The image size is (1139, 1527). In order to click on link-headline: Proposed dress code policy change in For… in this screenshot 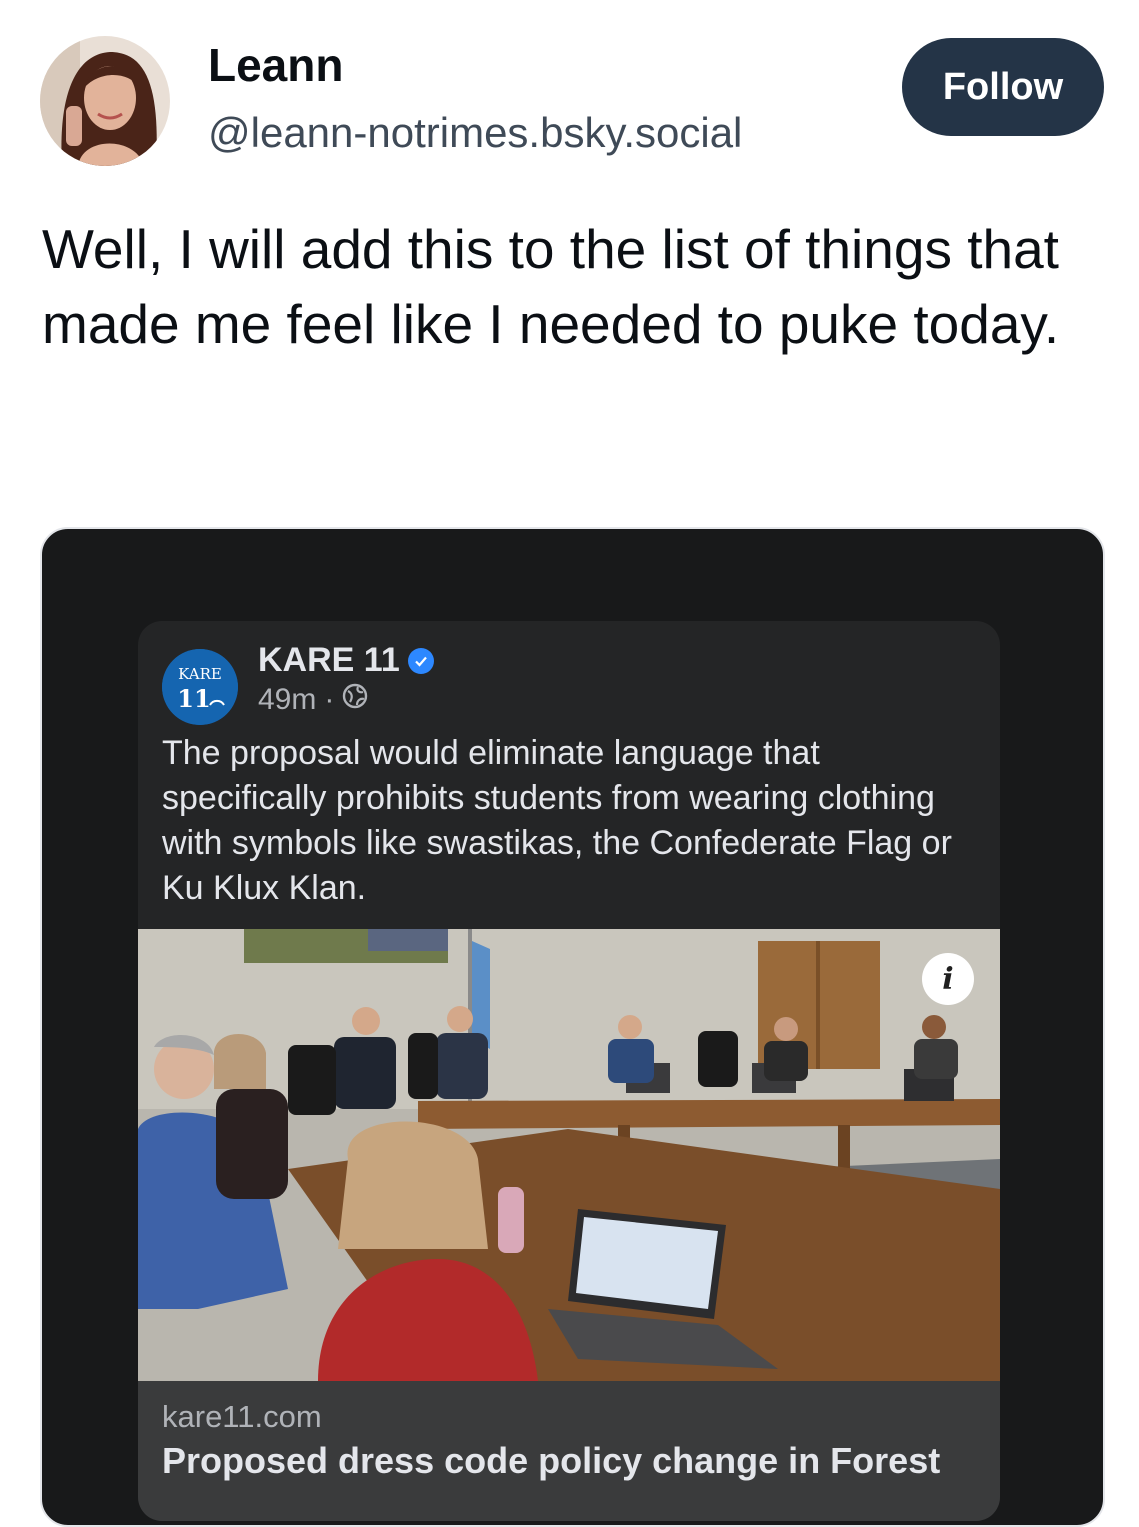, I will do `click(572, 1461)`.